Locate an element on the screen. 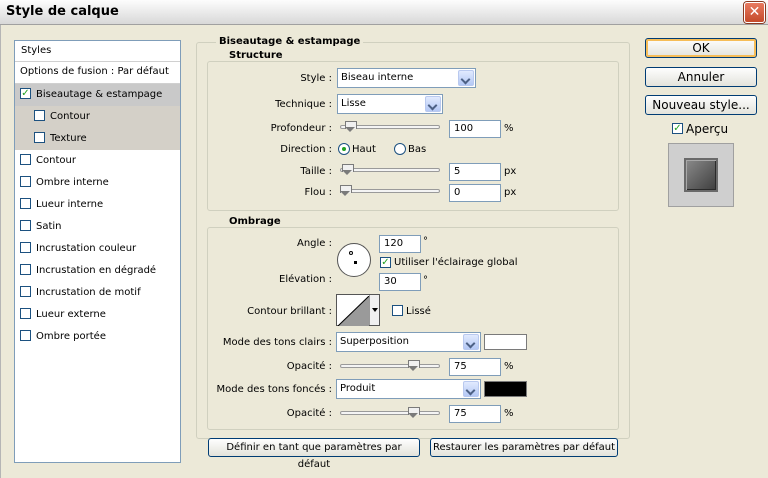 This screenshot has width=768, height=478. drop-shadow-checkbox is located at coordinates (25, 335).